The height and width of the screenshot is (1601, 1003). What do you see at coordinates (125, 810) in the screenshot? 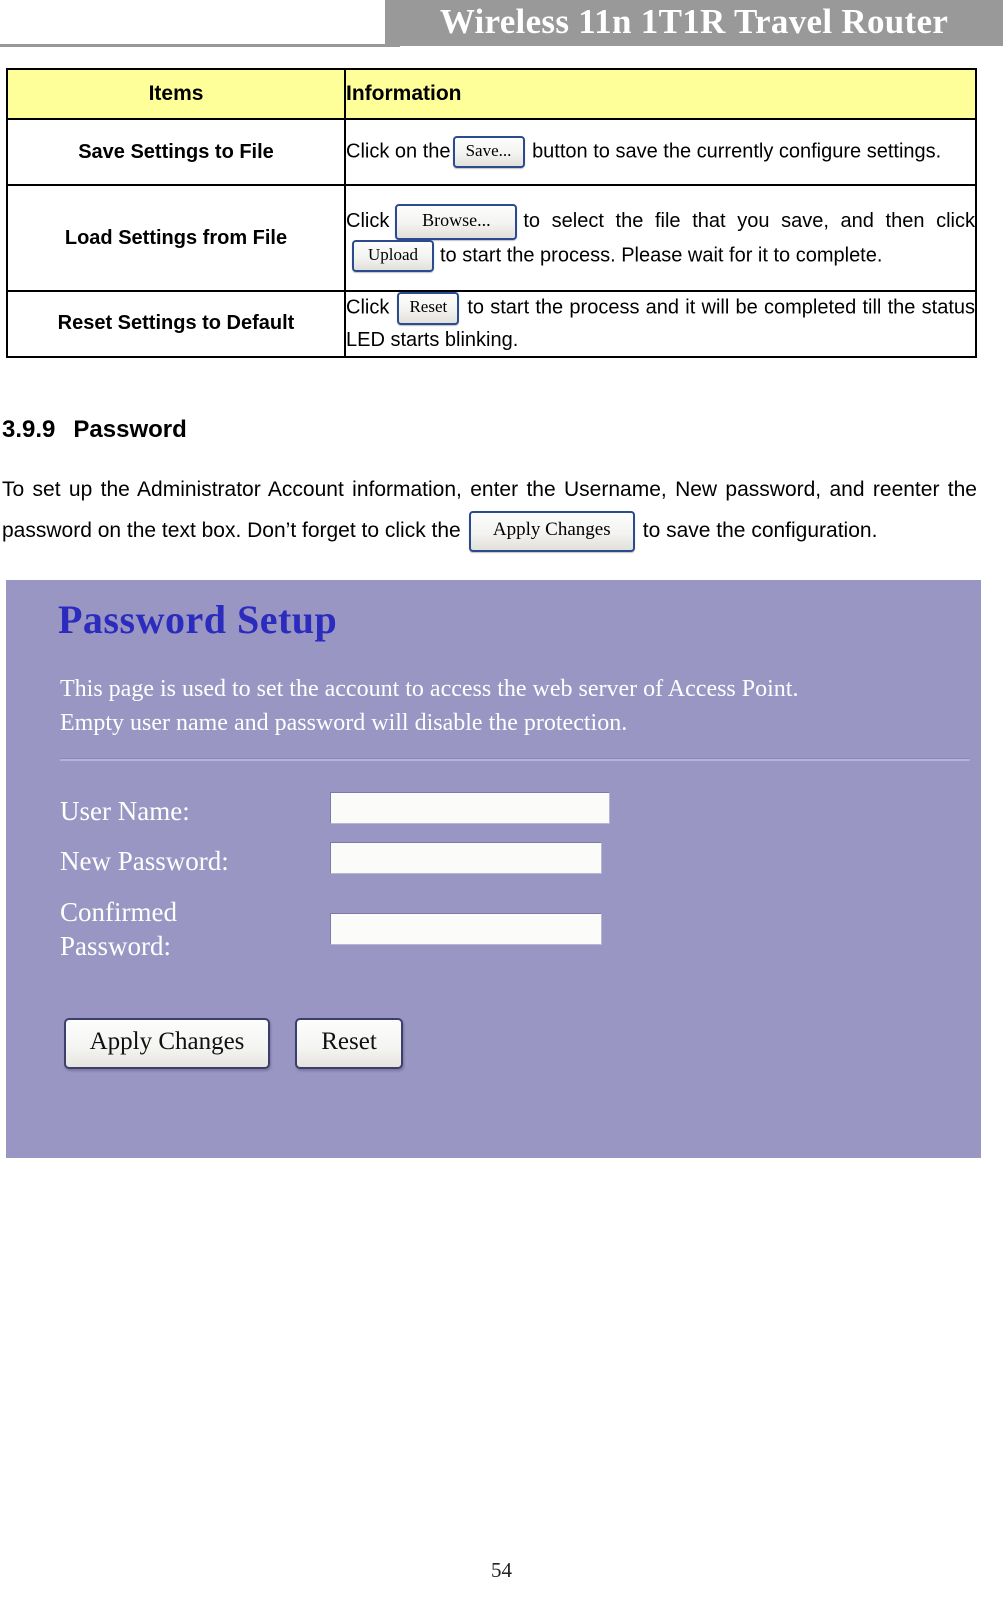
I see `user-name-label: User Name:` at bounding box center [125, 810].